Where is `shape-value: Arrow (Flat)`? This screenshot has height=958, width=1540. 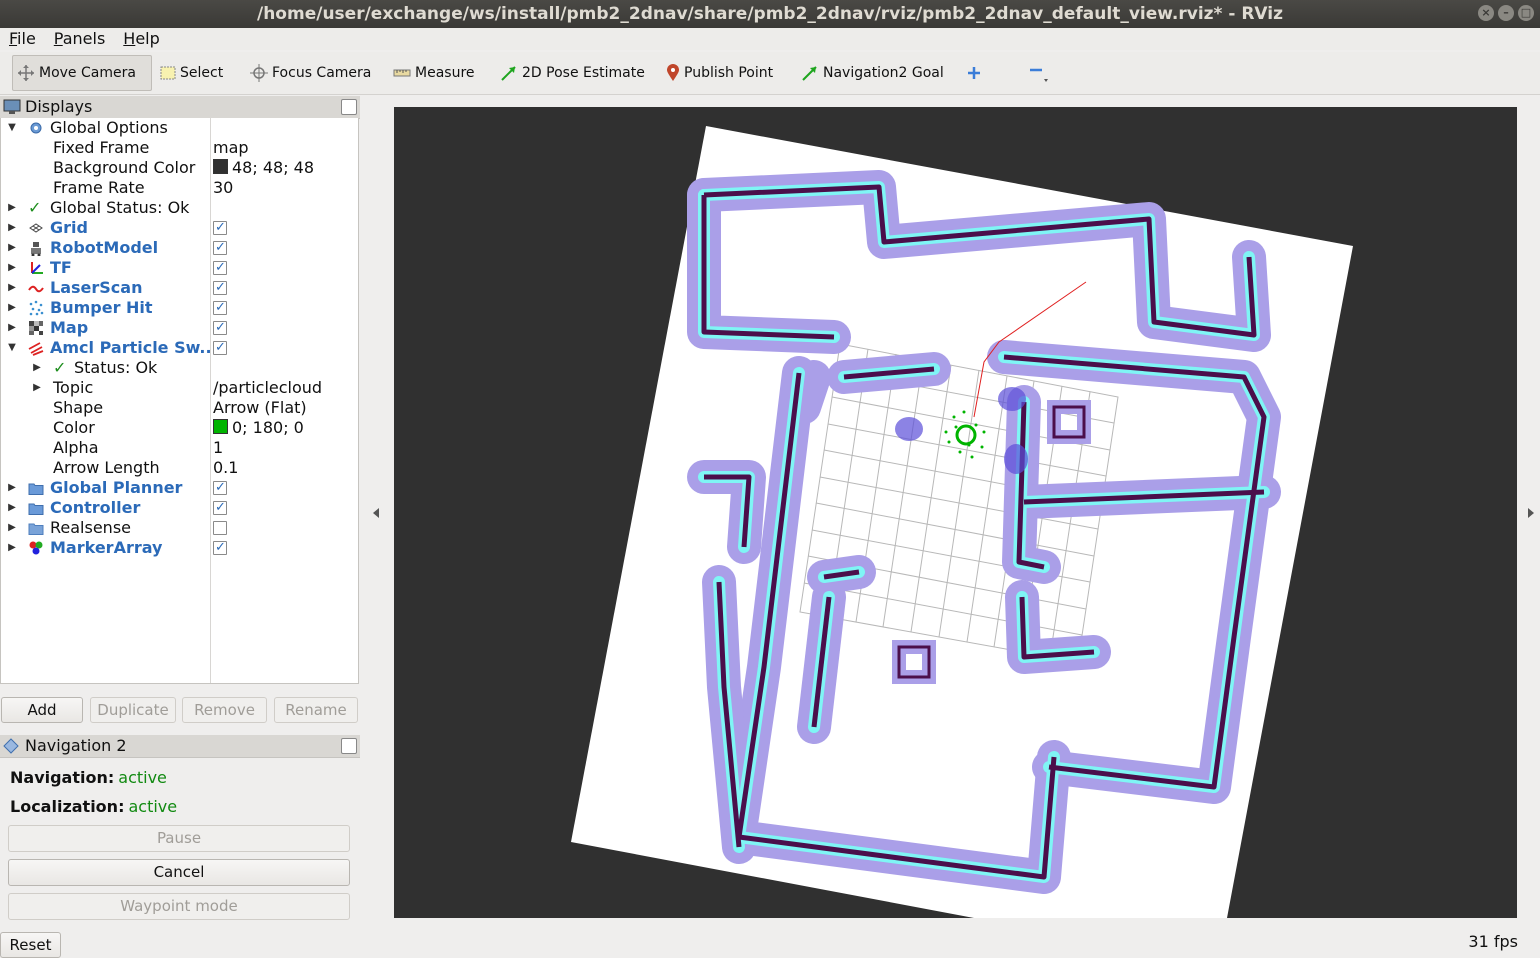
shape-value: Arrow (Flat) is located at coordinates (260, 408).